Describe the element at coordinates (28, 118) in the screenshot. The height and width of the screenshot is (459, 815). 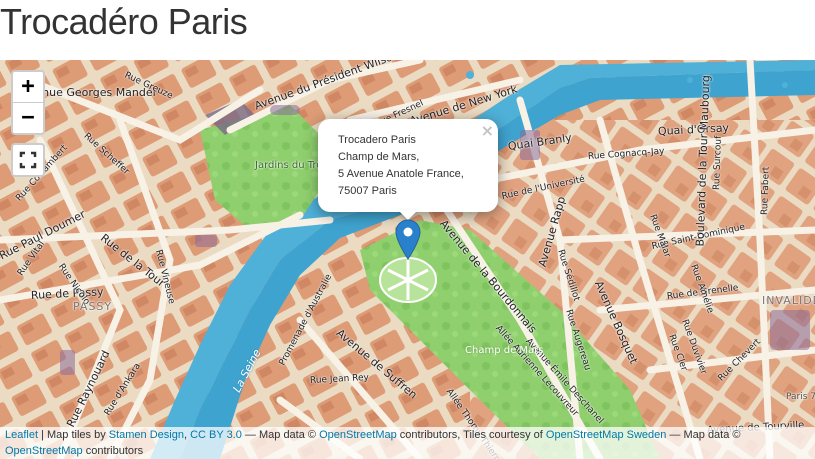
I see `zoom-out-button: −` at that location.